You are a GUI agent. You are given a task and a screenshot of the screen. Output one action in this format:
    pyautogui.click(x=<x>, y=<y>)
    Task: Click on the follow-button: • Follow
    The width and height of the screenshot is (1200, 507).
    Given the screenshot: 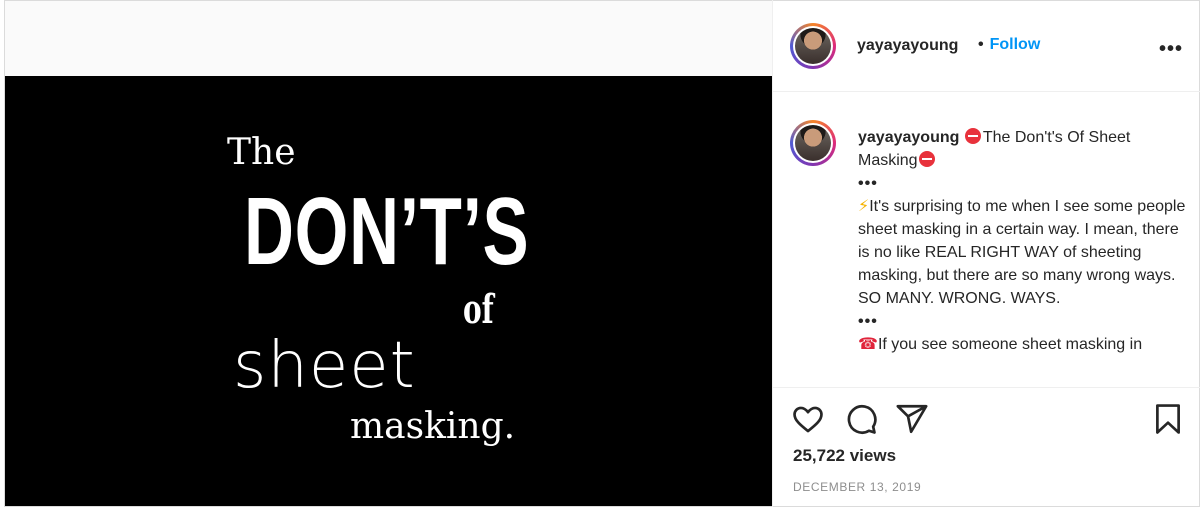 What is the action you would take?
    pyautogui.click(x=1009, y=45)
    